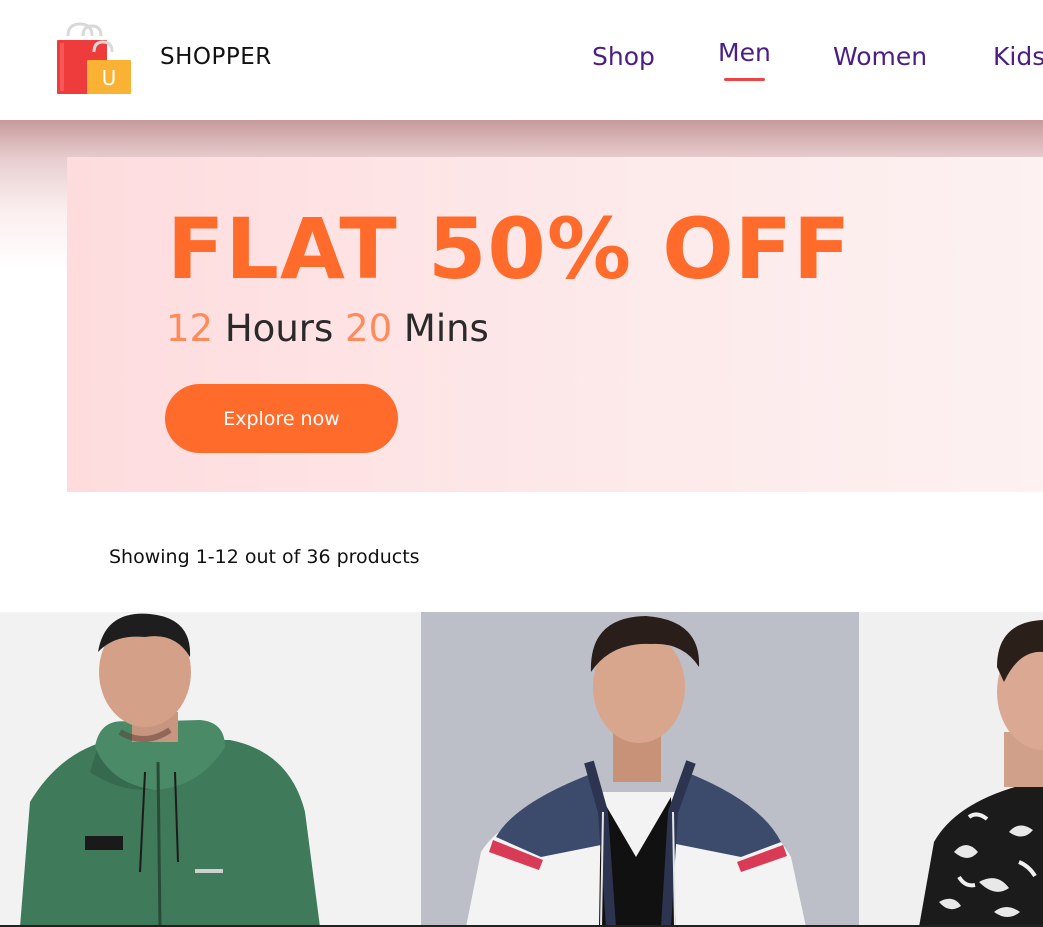  Describe the element at coordinates (264, 557) in the screenshot. I see `results-summary: Showing 1-12 out of 36 products` at that location.